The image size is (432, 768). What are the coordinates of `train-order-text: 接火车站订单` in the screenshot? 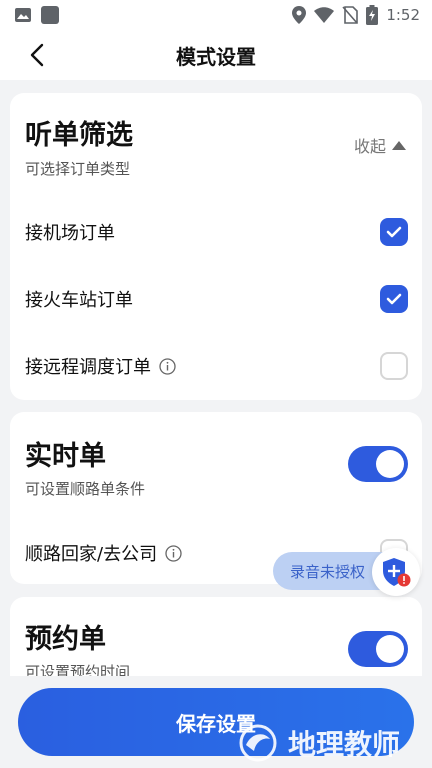 It's located at (79, 300).